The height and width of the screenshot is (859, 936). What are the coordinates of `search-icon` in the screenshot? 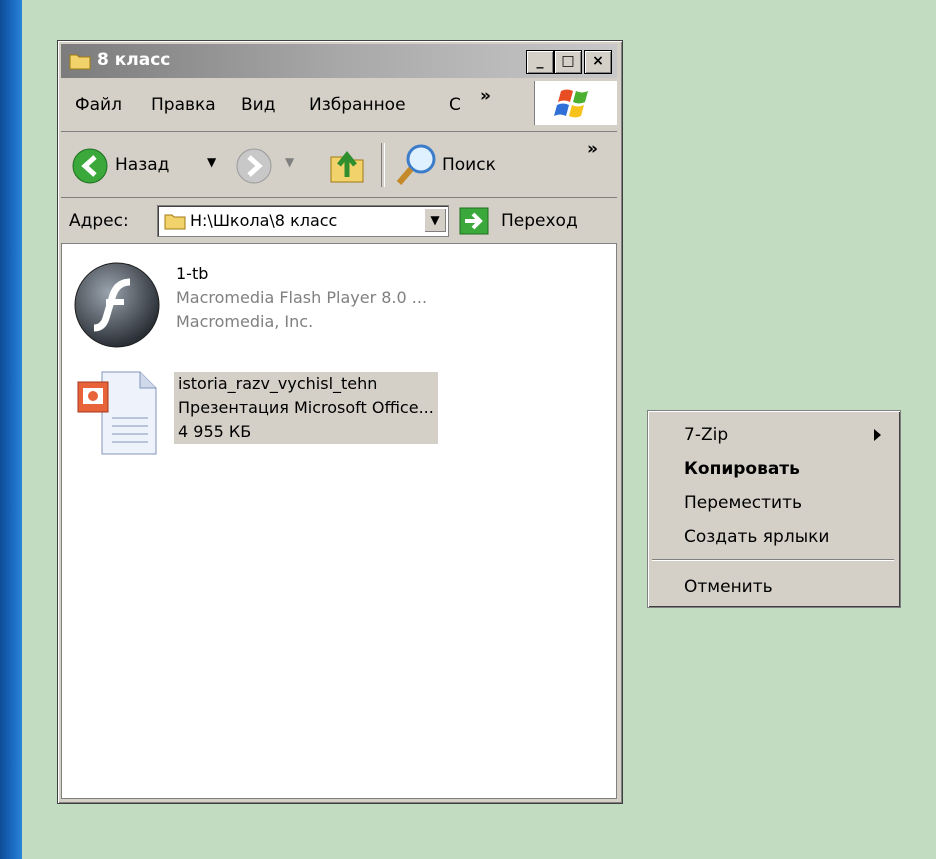 It's located at (417, 165).